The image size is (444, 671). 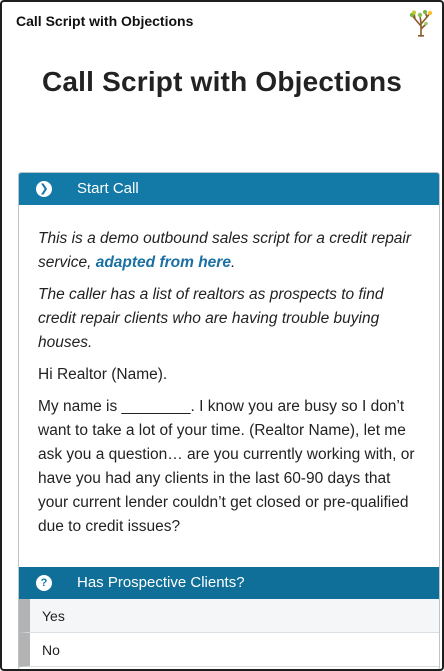 I want to click on adapted-from-link: adapted from here, so click(x=163, y=262).